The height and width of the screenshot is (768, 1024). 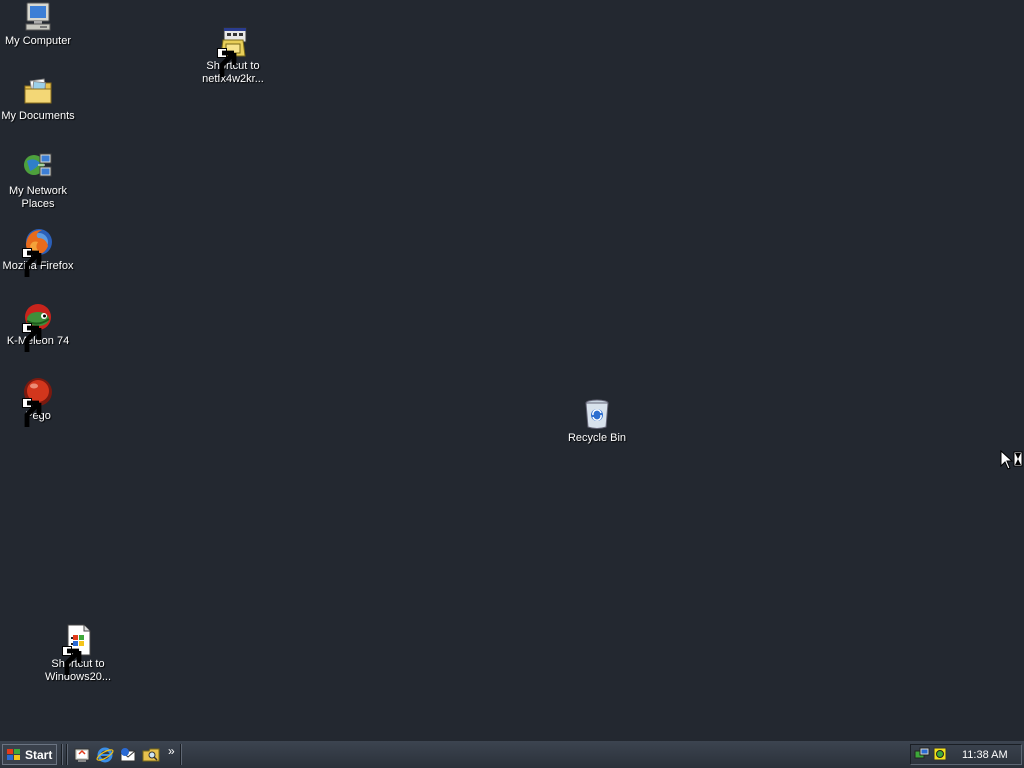 What do you see at coordinates (940, 754) in the screenshot?
I see `security-tray-icon` at bounding box center [940, 754].